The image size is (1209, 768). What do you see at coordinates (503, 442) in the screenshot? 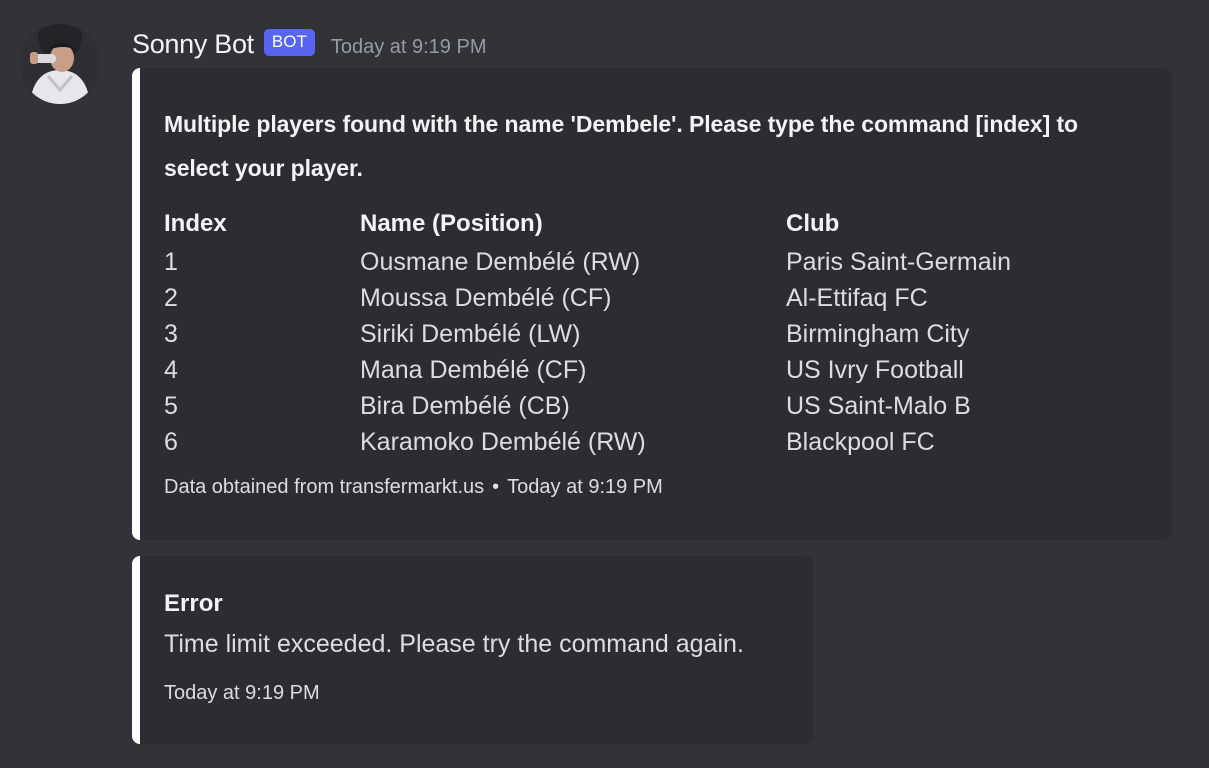
I see `table-cell-name: Karamoko Dembélé (RW)` at bounding box center [503, 442].